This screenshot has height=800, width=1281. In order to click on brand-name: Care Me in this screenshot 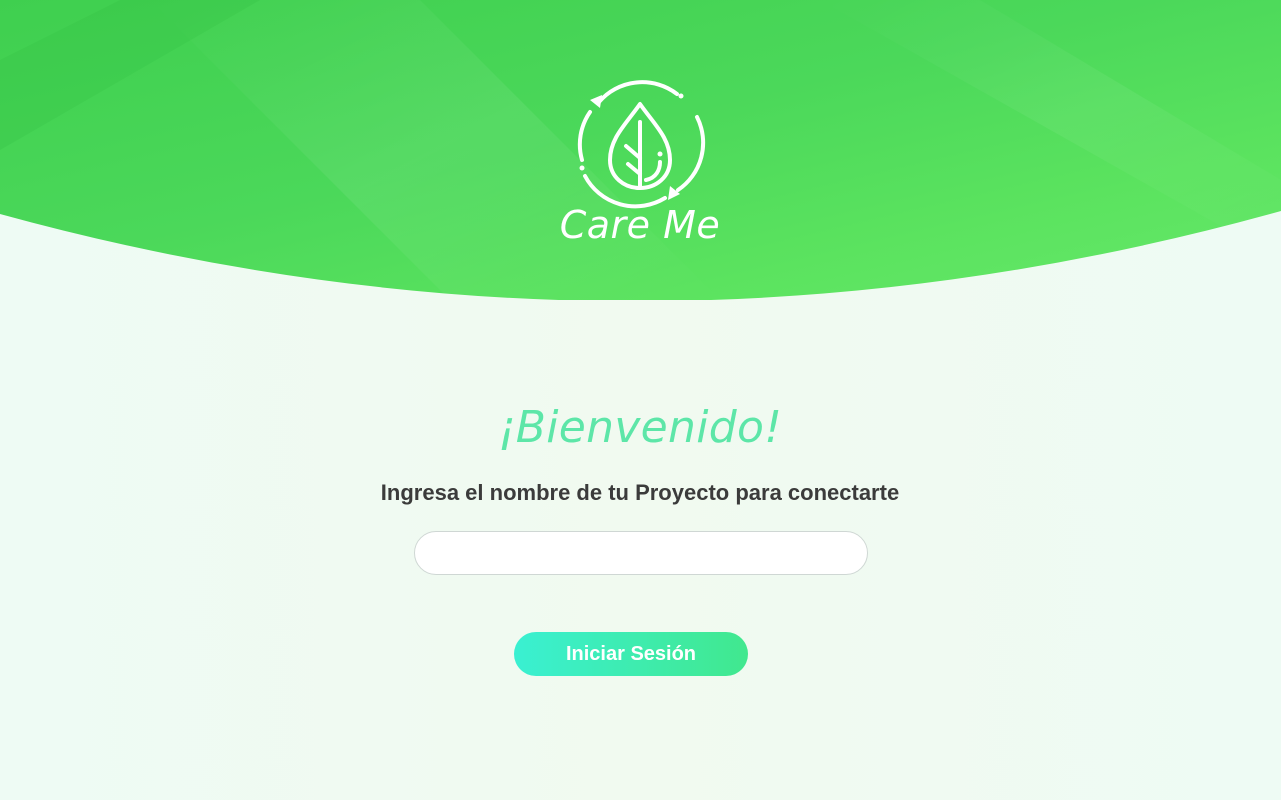, I will do `click(640, 225)`.